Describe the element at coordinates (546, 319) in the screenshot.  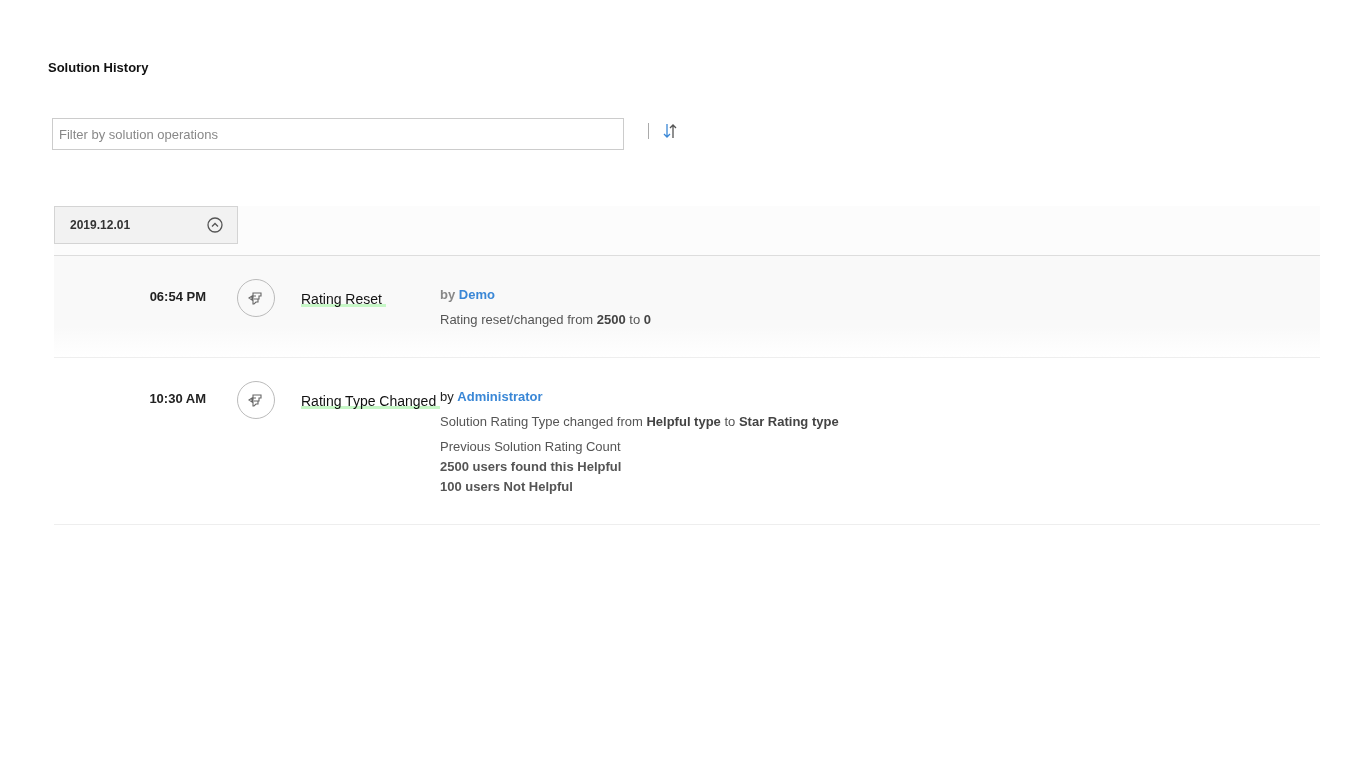
I see `entry-detail: Rating reset/changed from 2500 to 0` at that location.